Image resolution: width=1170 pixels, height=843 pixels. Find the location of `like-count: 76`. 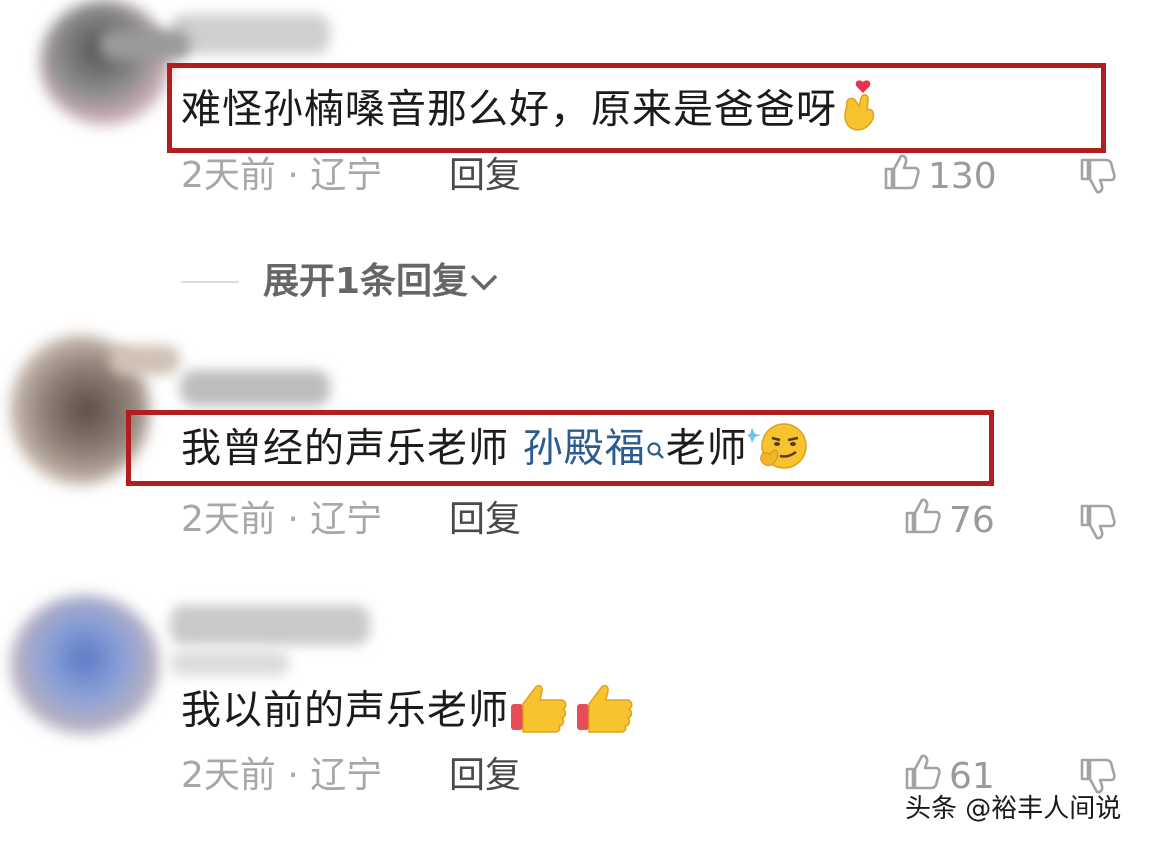

like-count: 76 is located at coordinates (972, 520).